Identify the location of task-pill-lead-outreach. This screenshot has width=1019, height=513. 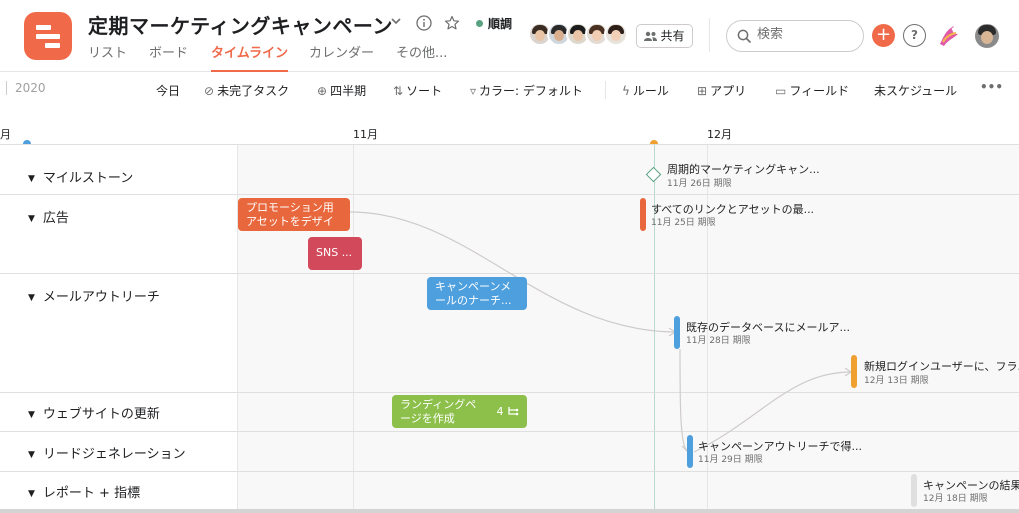
(690, 451).